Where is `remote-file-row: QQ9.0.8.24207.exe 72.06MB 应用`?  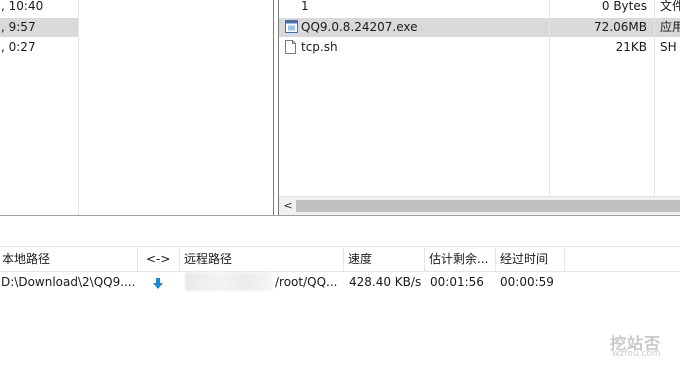 remote-file-row: QQ9.0.8.24207.exe 72.06MB 应用 is located at coordinates (479, 27).